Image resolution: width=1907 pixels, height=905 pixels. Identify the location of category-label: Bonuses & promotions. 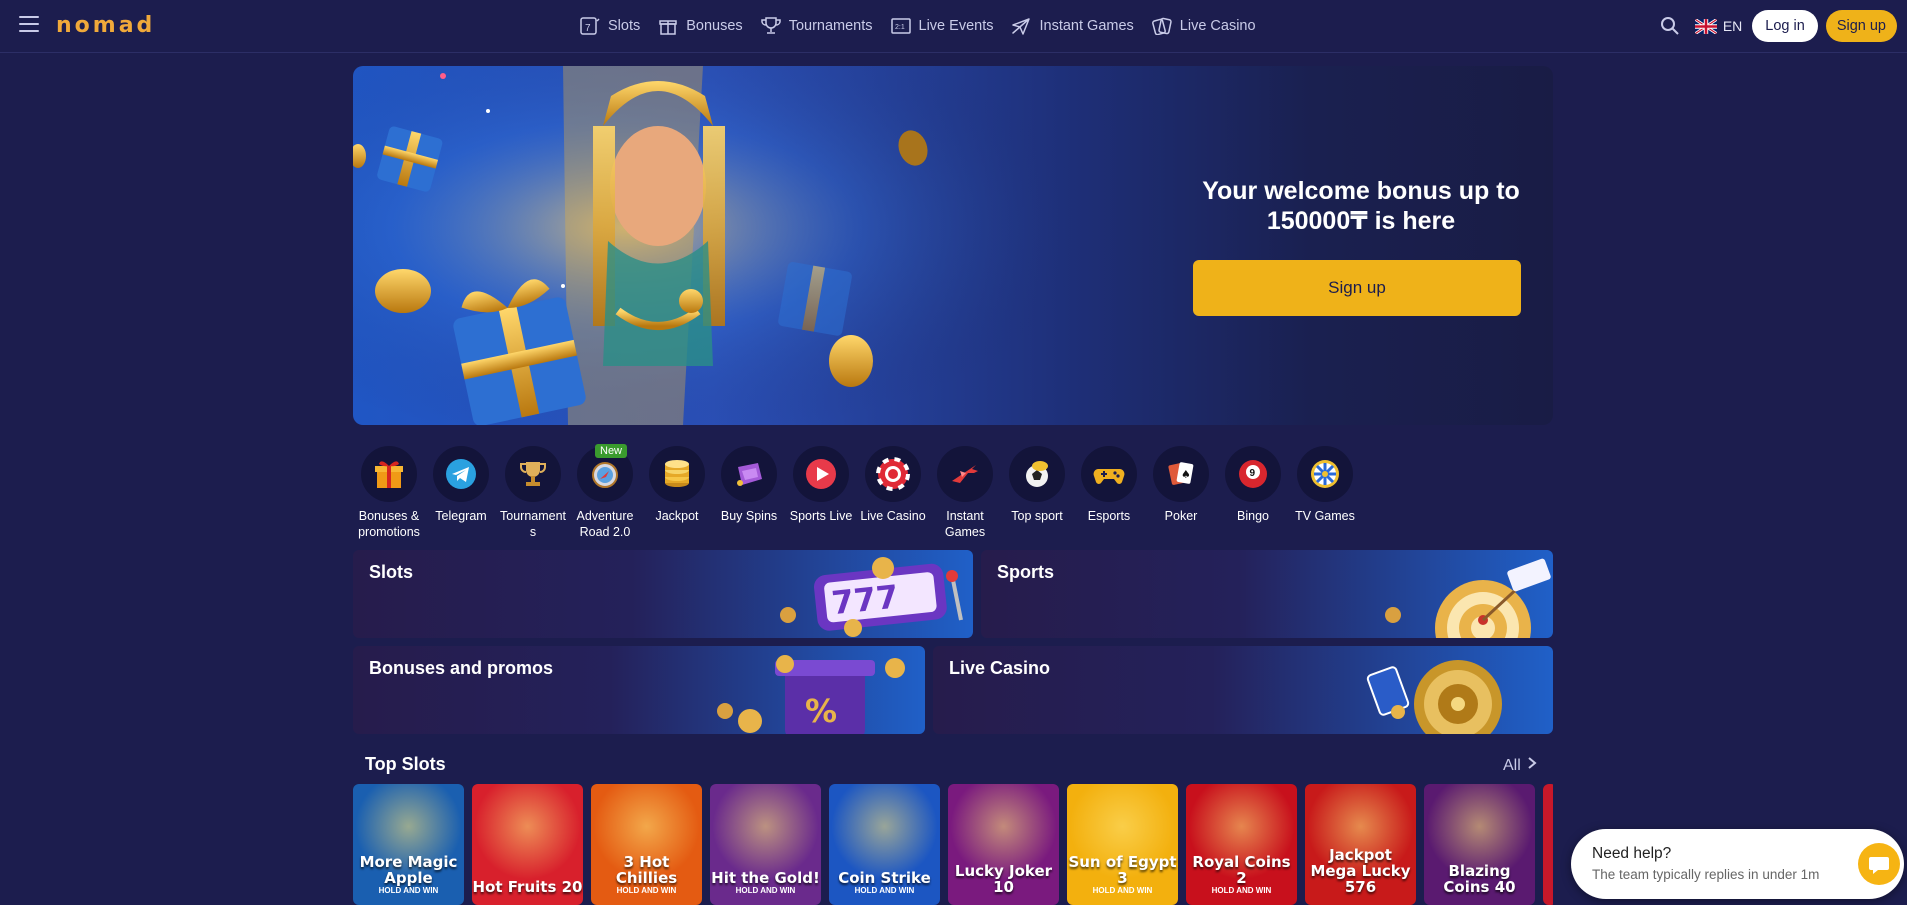
(389, 524).